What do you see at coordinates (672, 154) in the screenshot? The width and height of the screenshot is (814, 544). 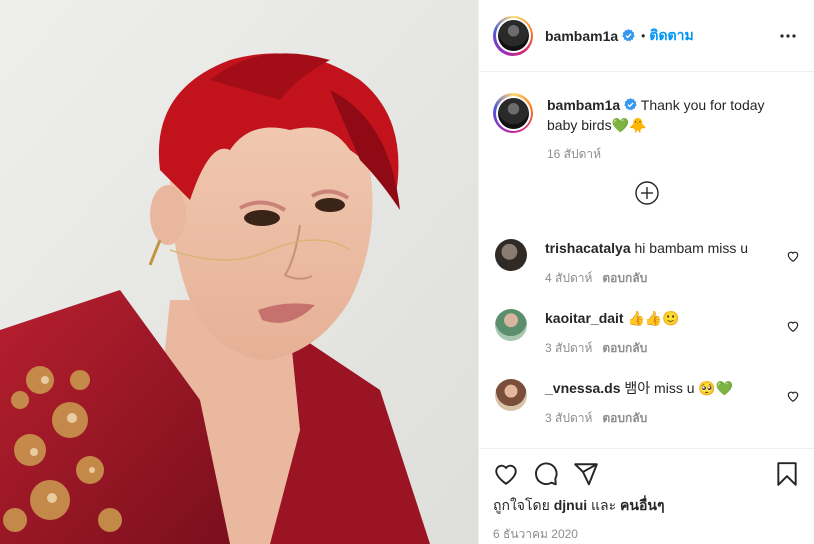 I see `caption-time: 16 สัปดาห์` at bounding box center [672, 154].